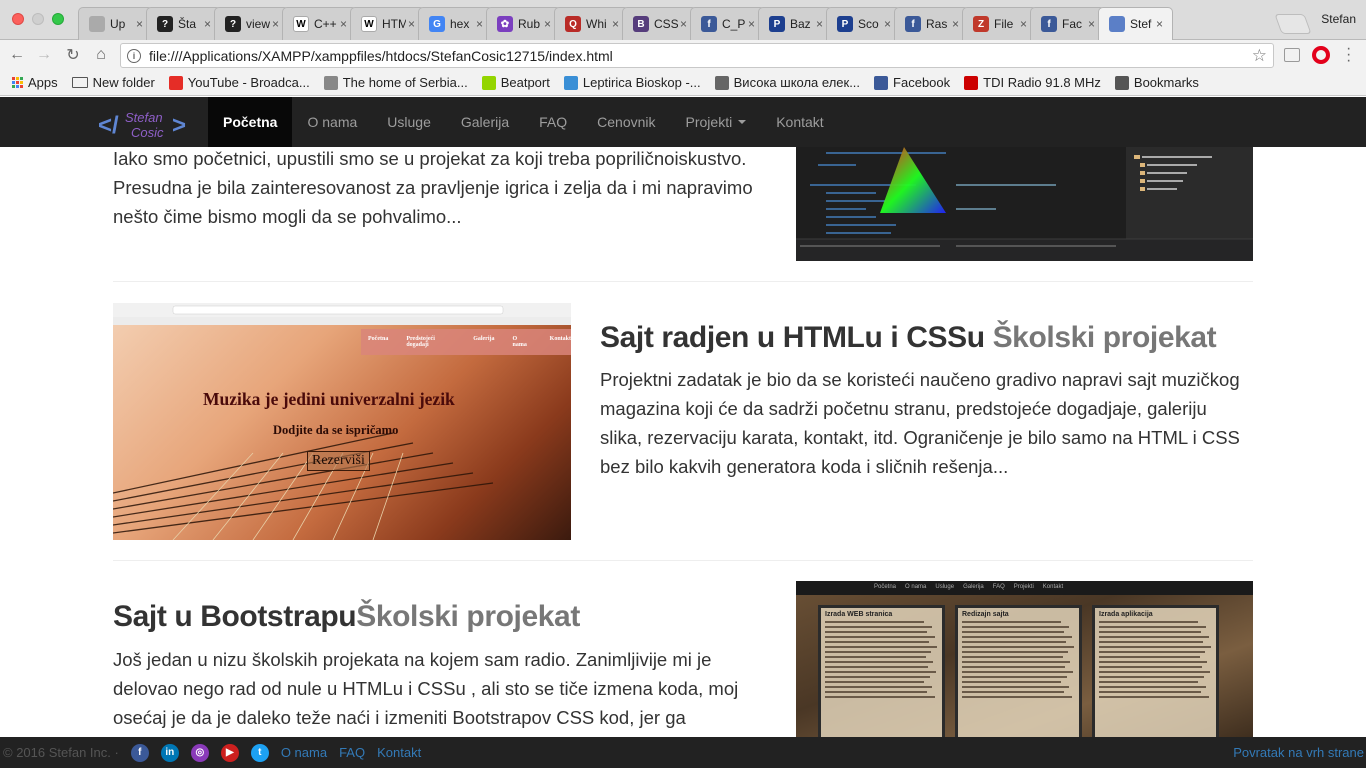  I want to click on mini-card: Izrada aplikacija, so click(1155, 673).